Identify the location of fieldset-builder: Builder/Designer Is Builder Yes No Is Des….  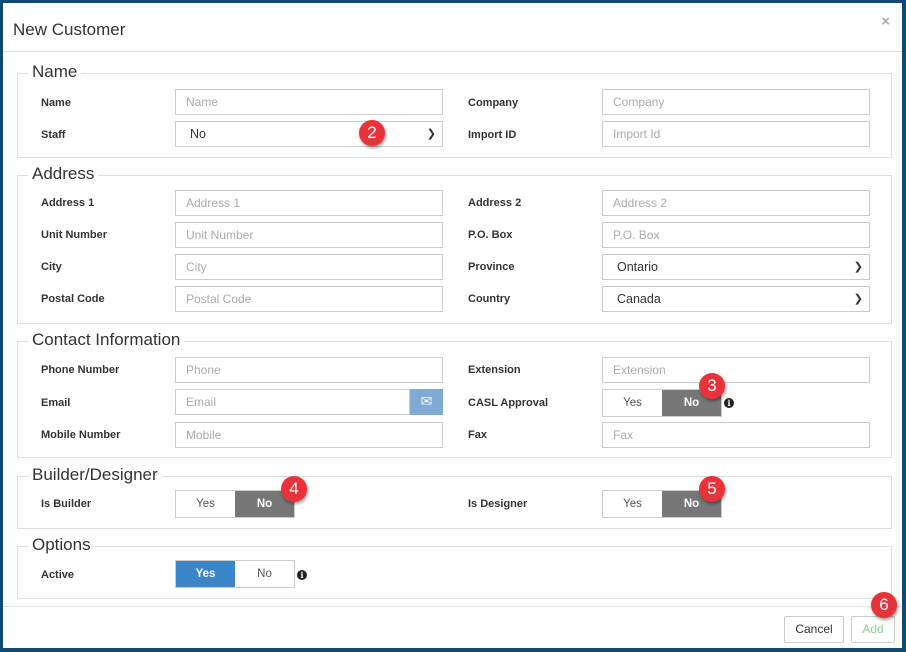
(454, 497).